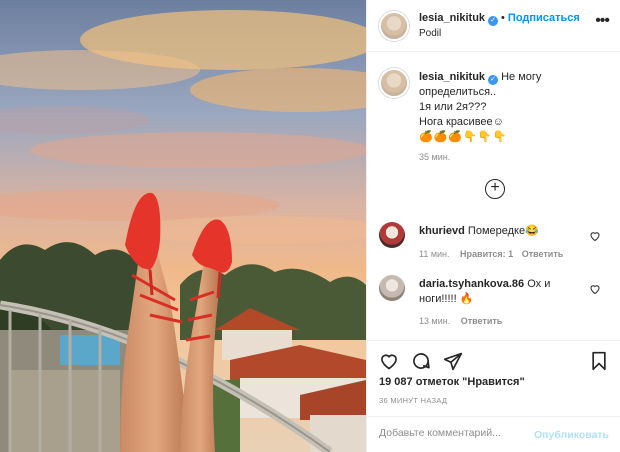 The width and height of the screenshot is (620, 452). Describe the element at coordinates (499, 19) in the screenshot. I see `header-user-row: lesia_nikituk ✓ • Подписаться` at that location.